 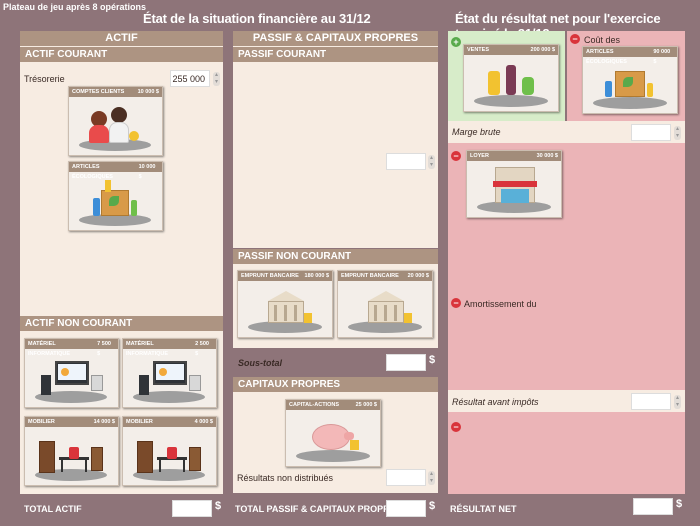 I want to click on card-share-capital: CAPITAL-ACTIONS 25 000 $, so click(x=333, y=433).